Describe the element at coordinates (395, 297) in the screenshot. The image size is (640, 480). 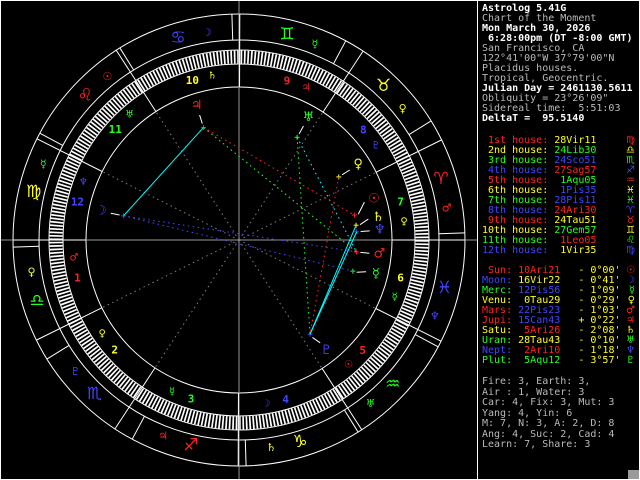
I see `wheel-house-6-ruler-icon: ☿` at that location.